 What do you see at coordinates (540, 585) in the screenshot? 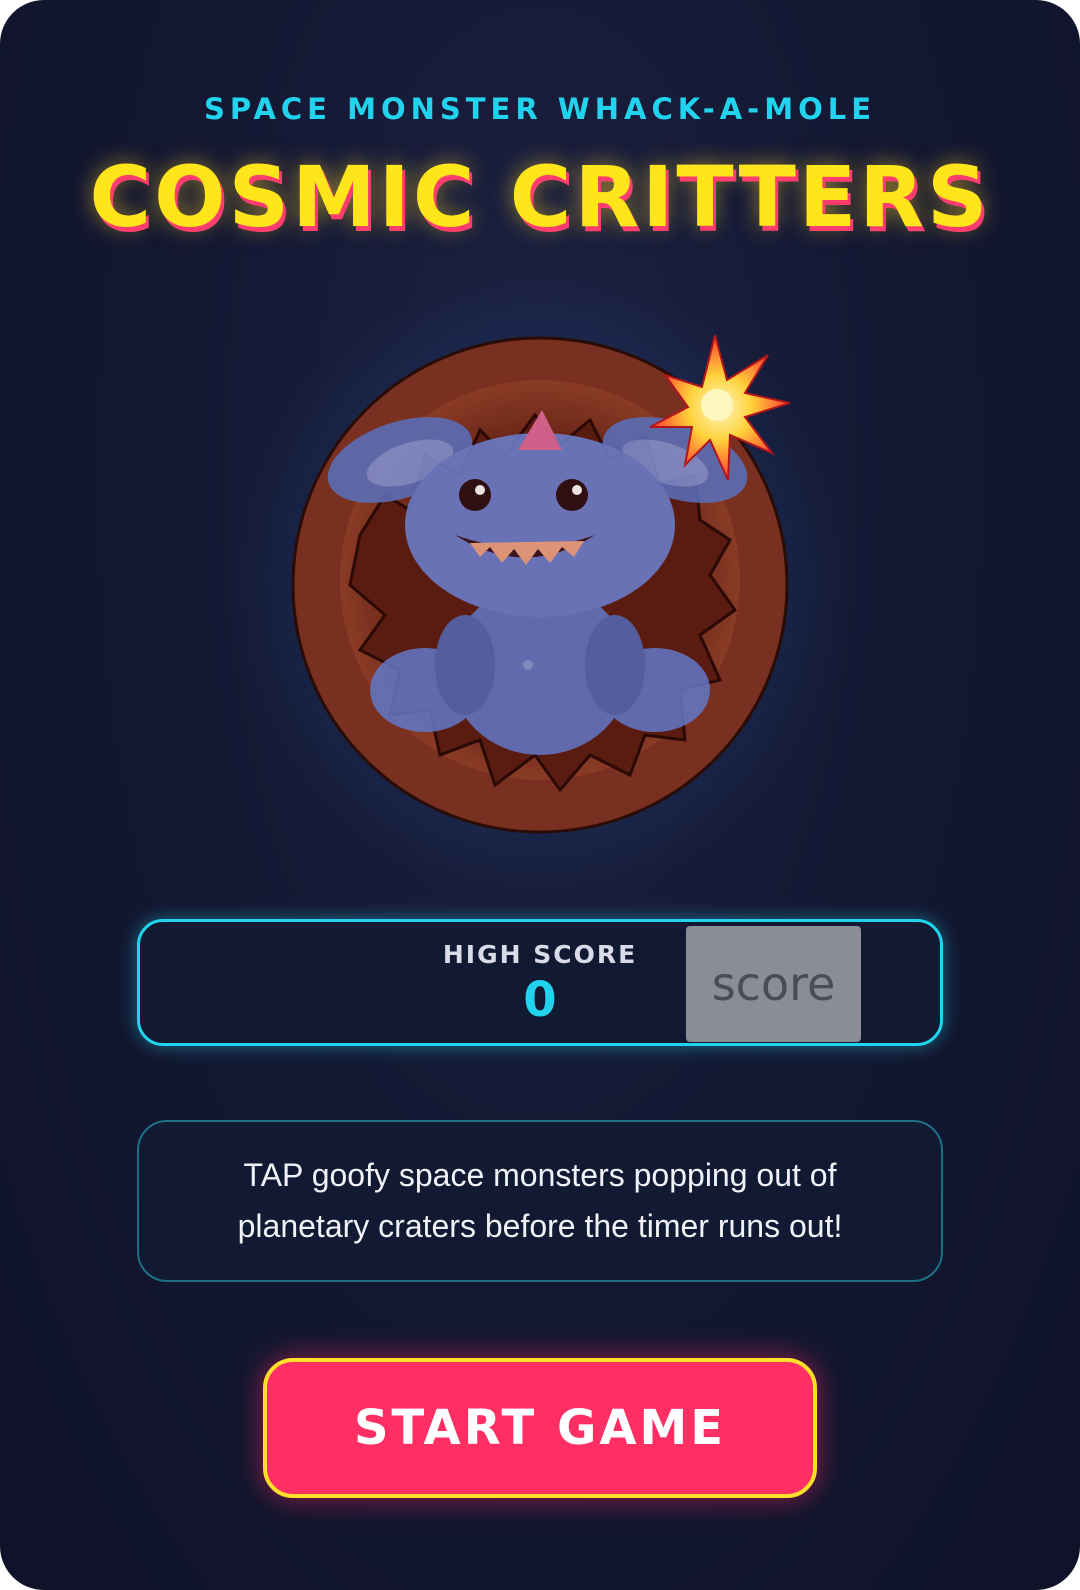
I see `hero-monster-illustration` at bounding box center [540, 585].